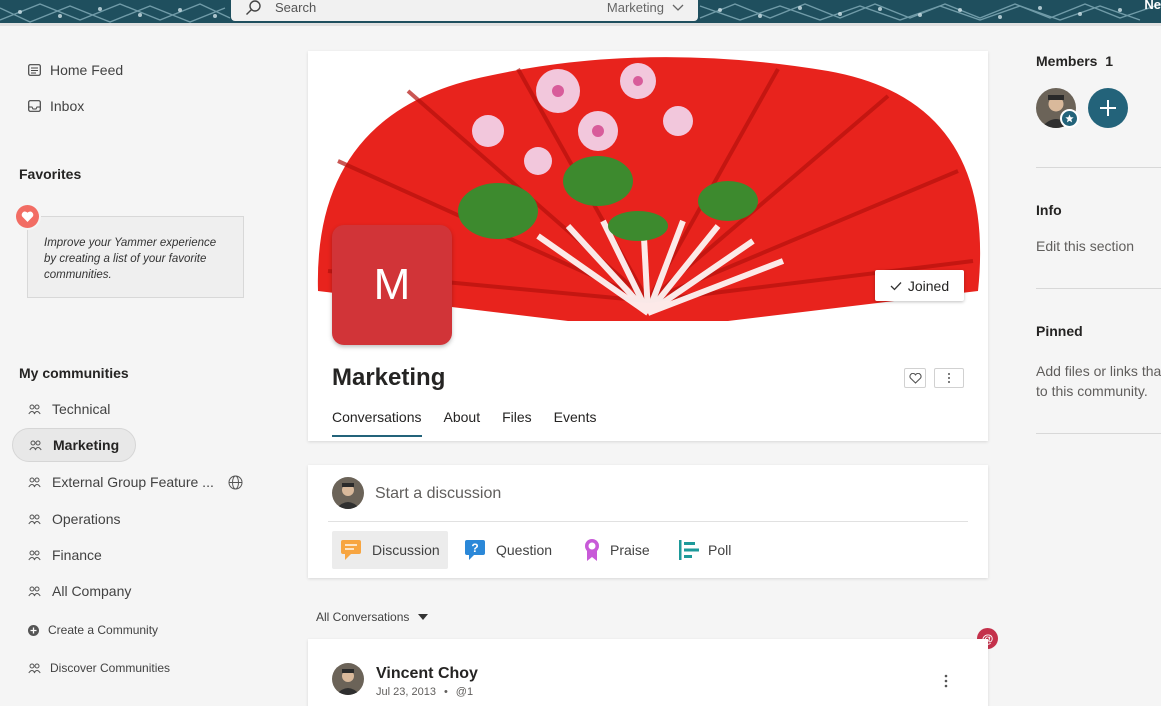  I want to click on nav-home-feed: Home Feed, so click(75, 70).